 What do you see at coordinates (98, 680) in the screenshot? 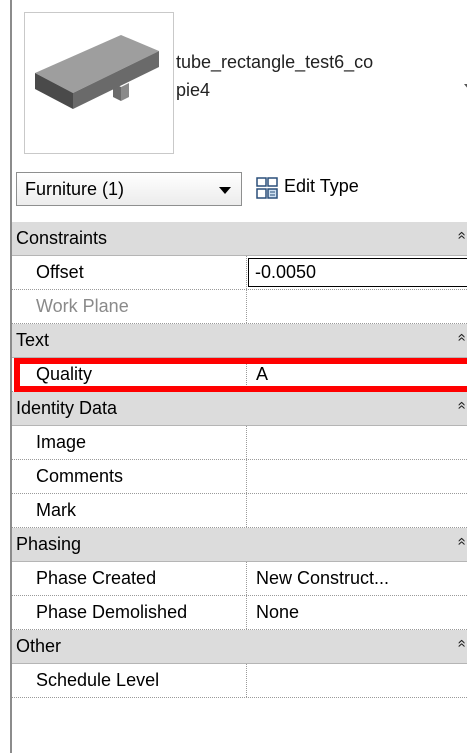
I see `property-name: Schedule Level` at bounding box center [98, 680].